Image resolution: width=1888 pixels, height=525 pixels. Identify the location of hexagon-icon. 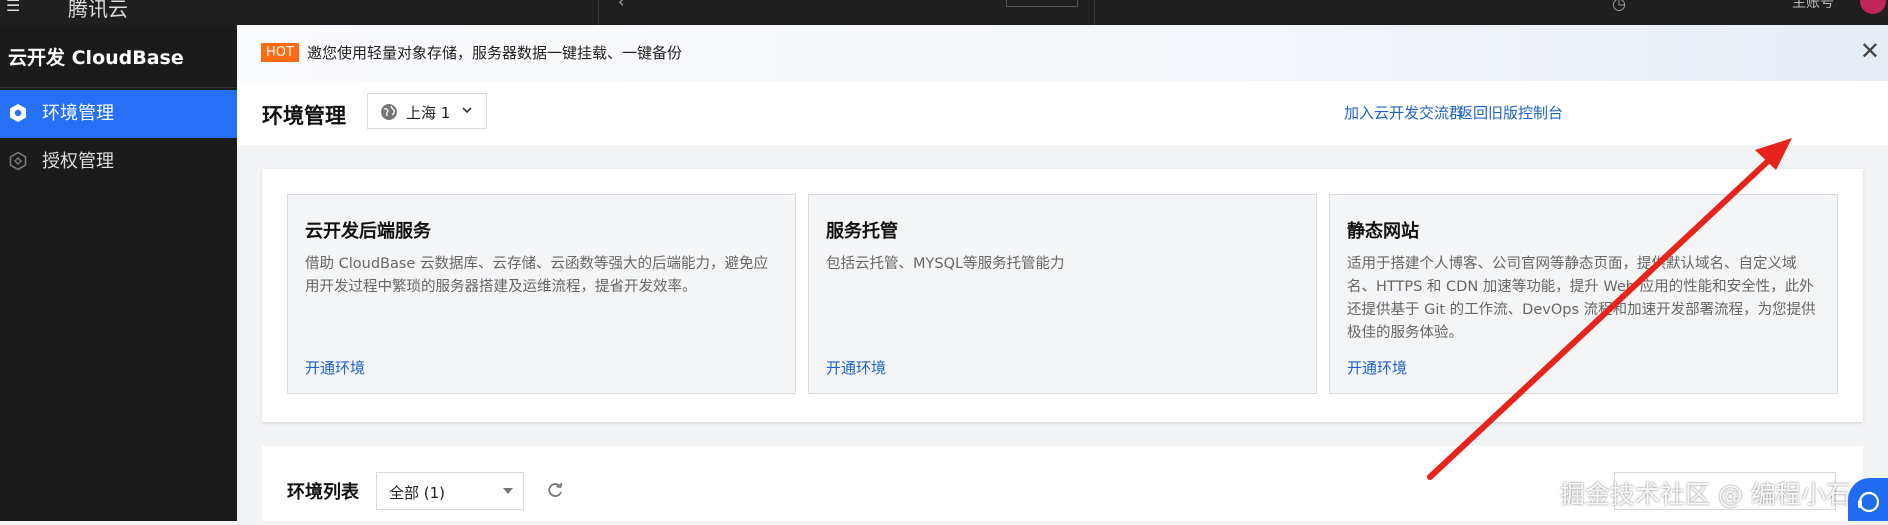
(18, 113).